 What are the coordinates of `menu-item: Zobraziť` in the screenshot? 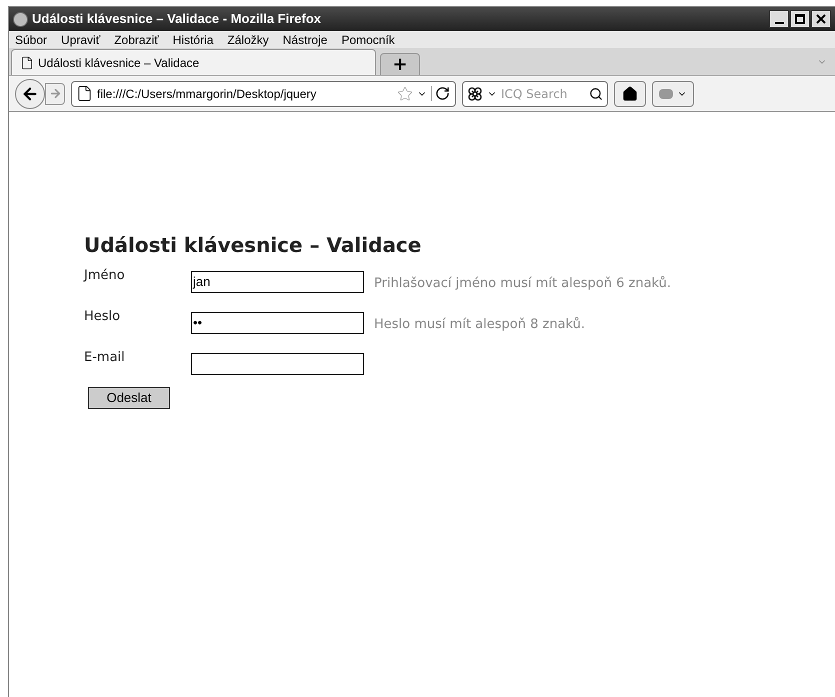 It's located at (136, 39).